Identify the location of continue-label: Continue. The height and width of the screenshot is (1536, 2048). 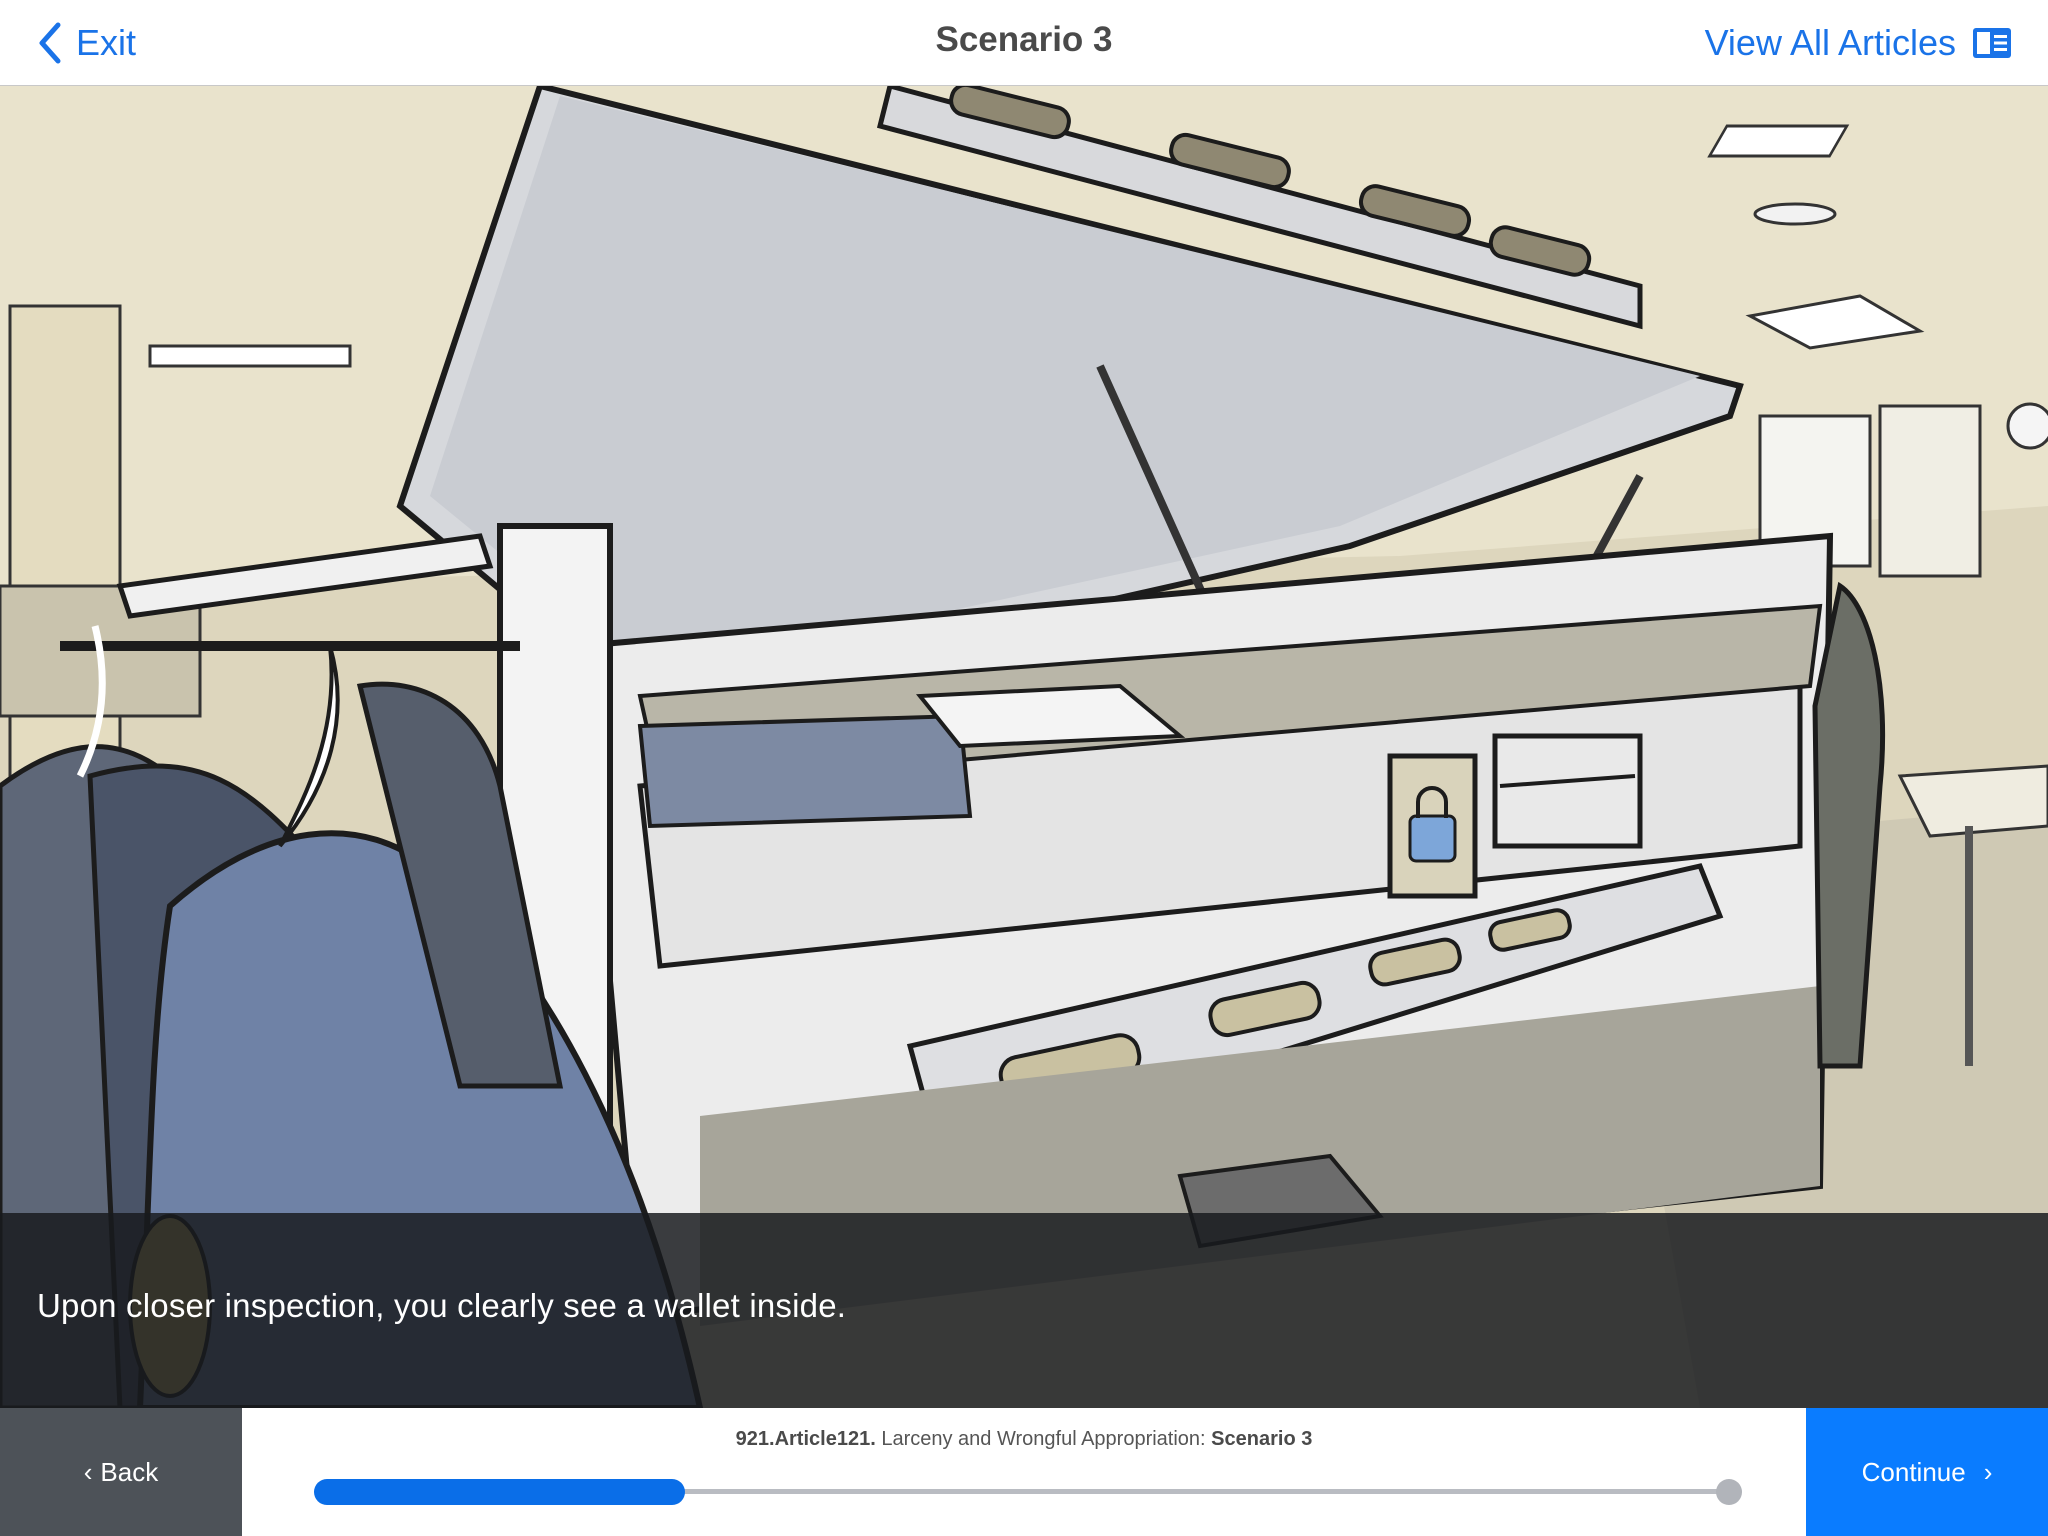
(1913, 1471).